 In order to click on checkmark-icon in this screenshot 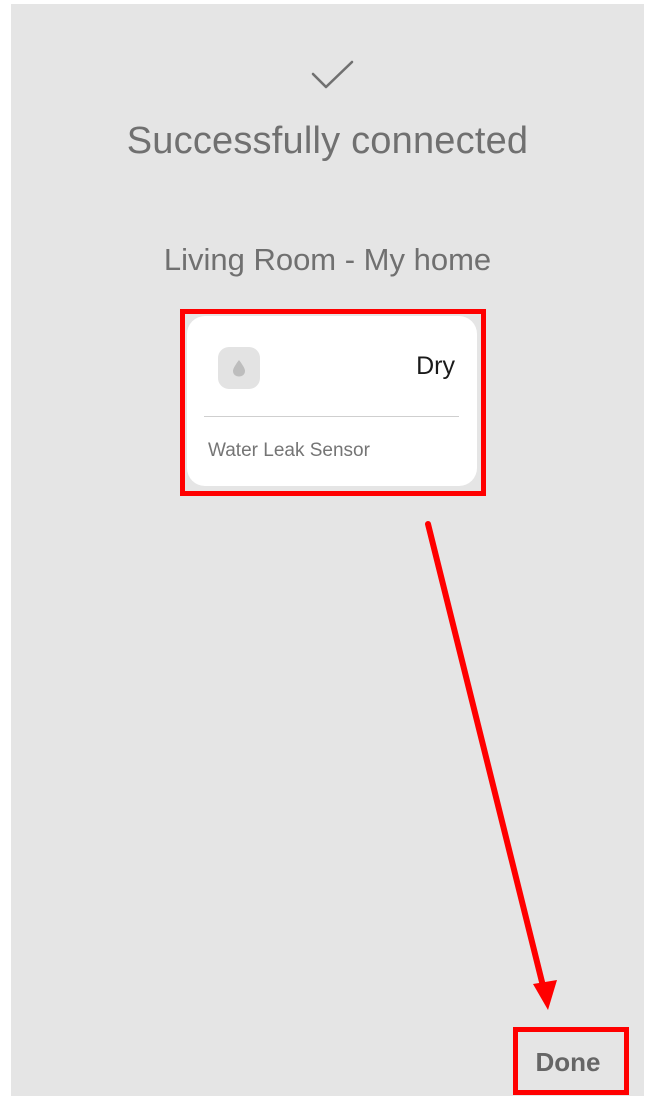, I will do `click(332, 74)`.